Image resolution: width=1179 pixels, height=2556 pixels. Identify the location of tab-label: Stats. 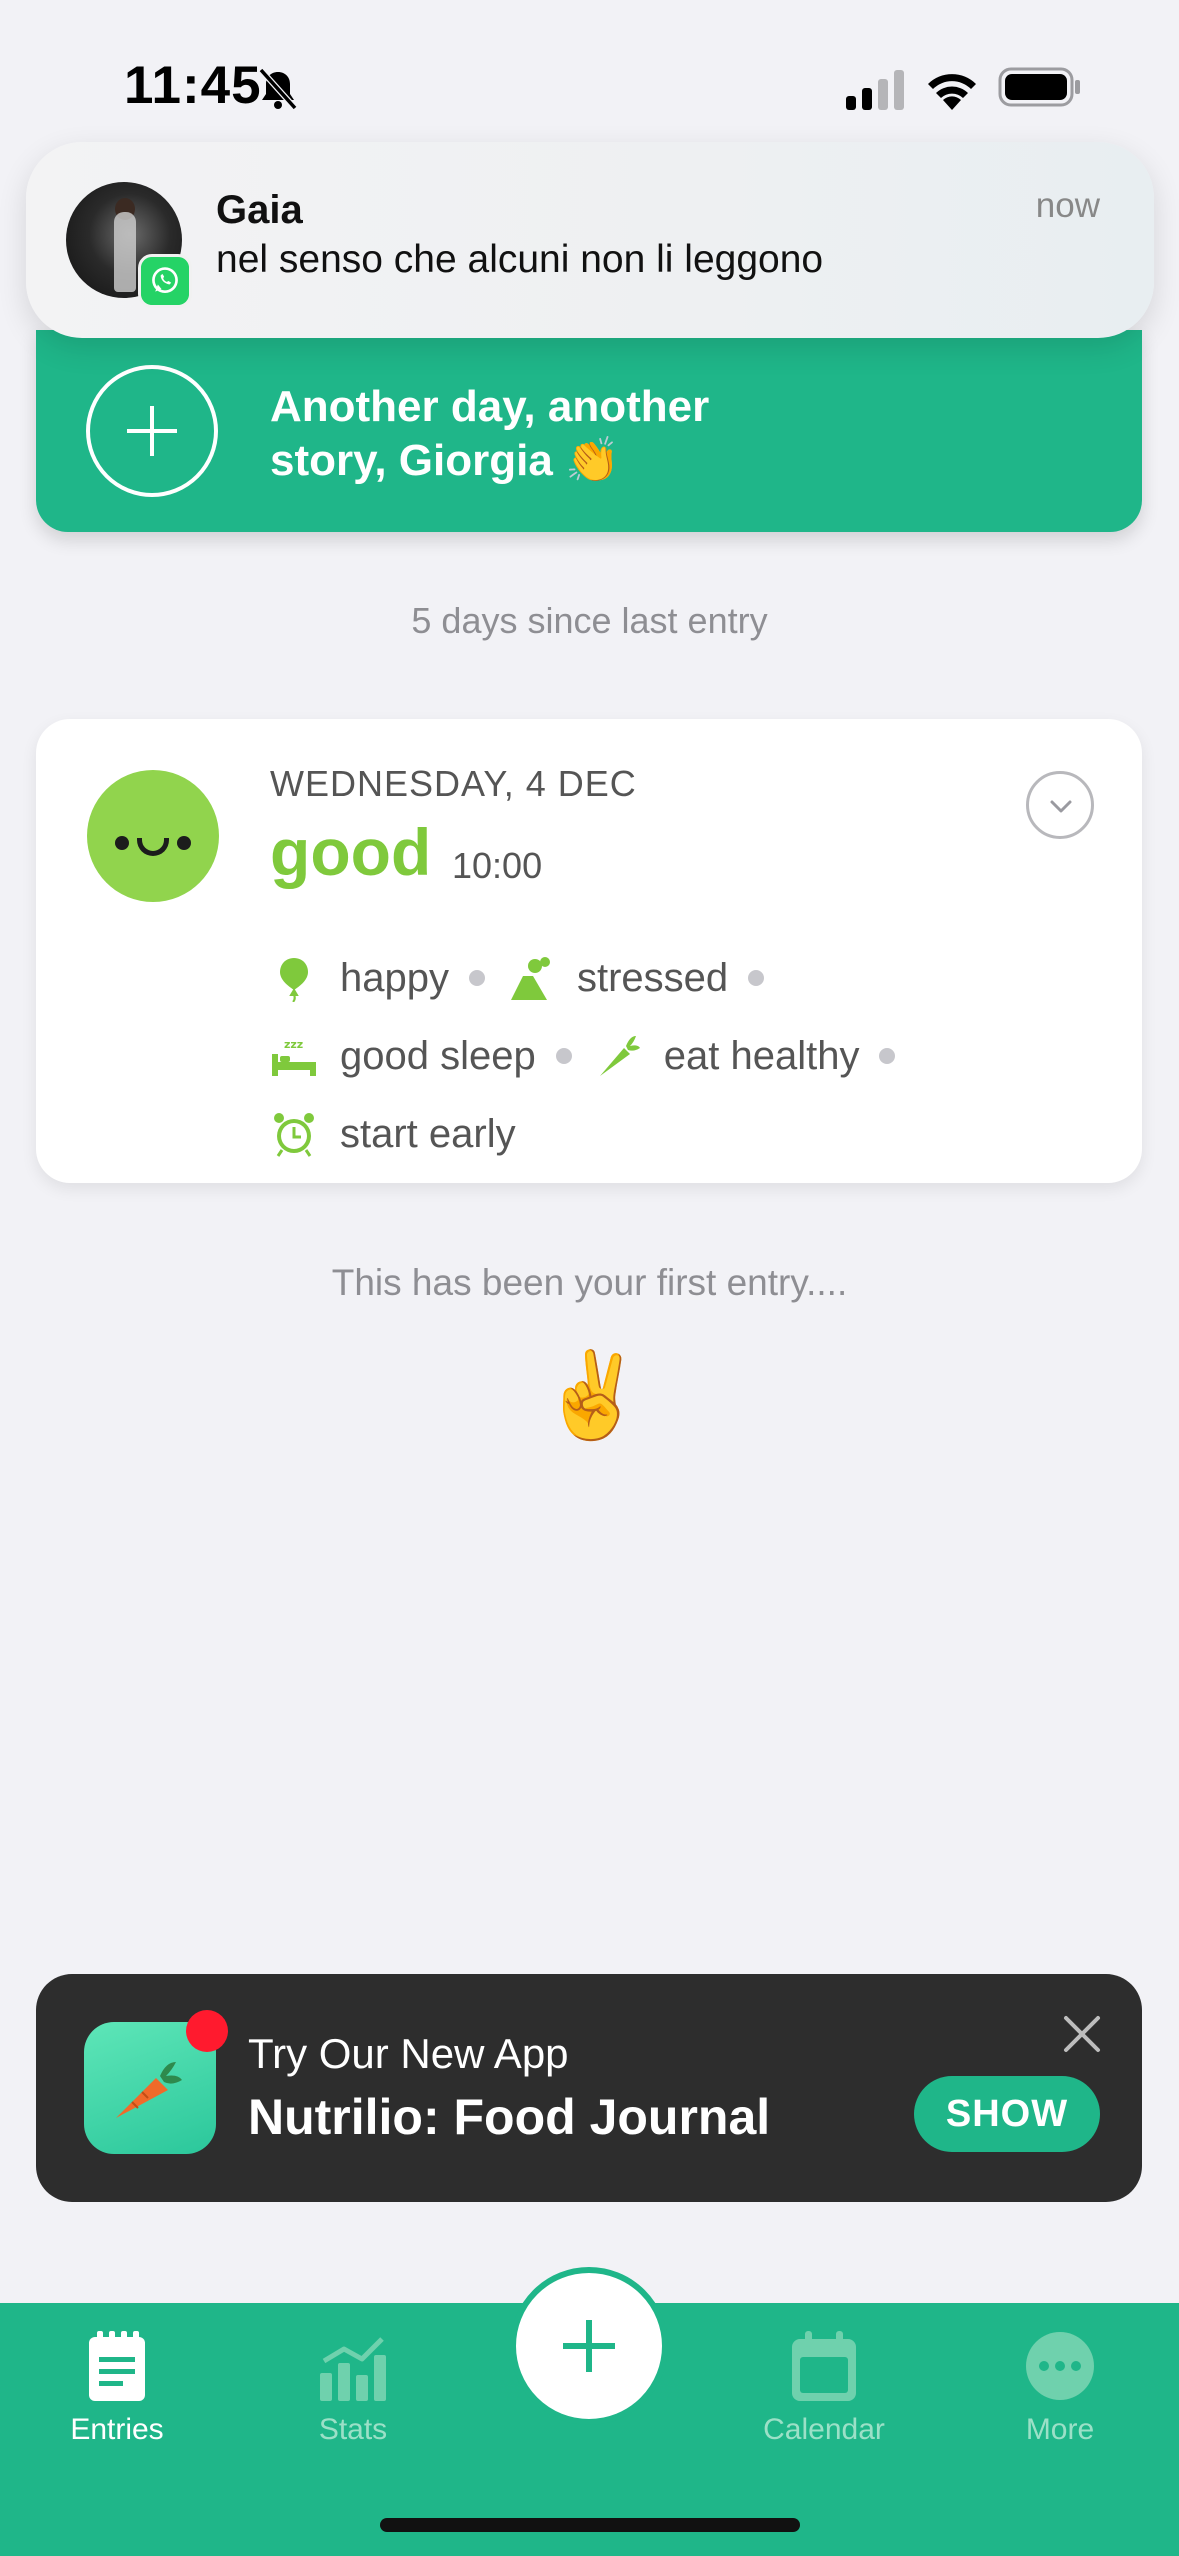
(353, 2429).